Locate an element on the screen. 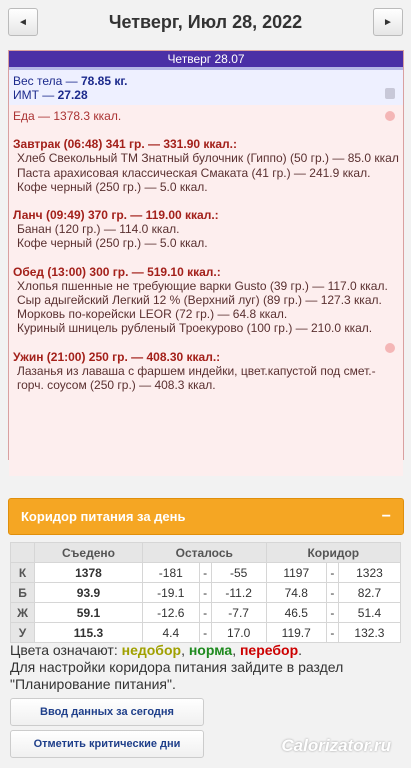  prev-day-button: ◄ is located at coordinates (23, 22).